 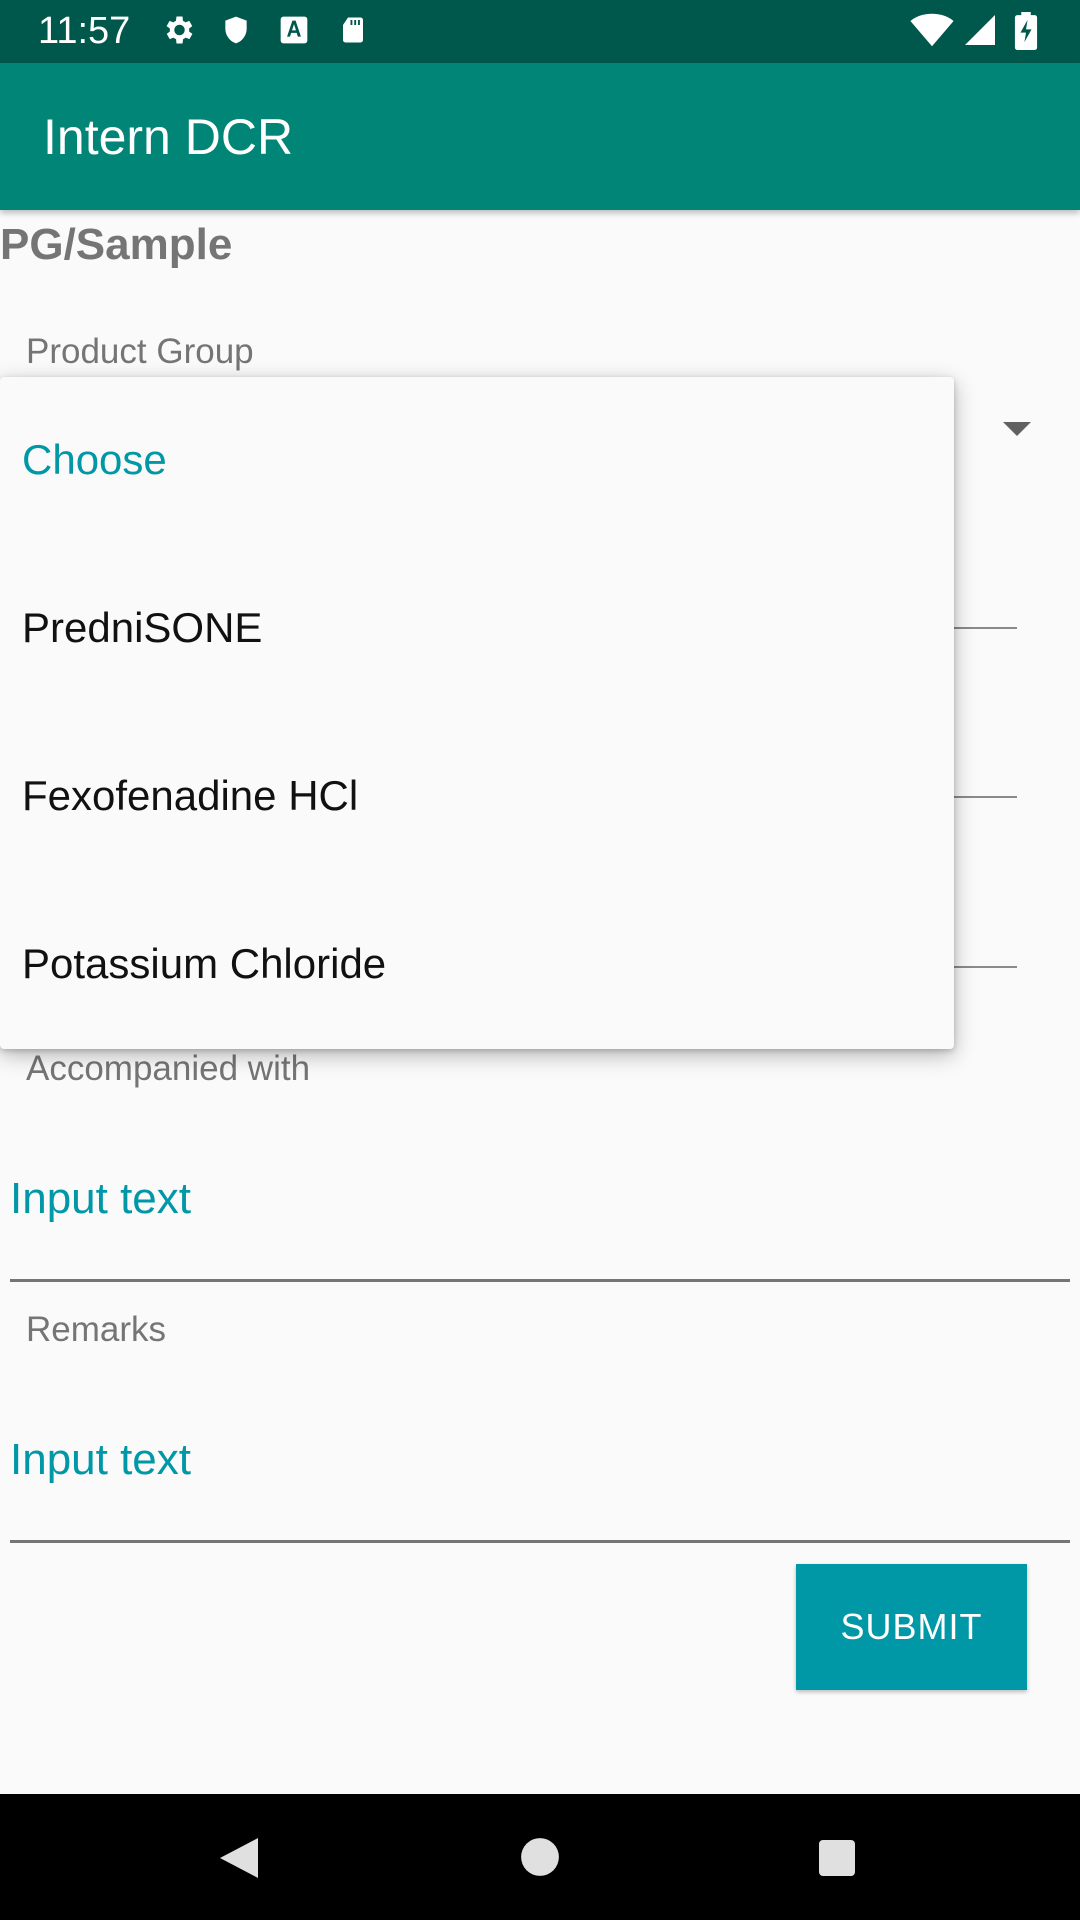 What do you see at coordinates (540, 1280) in the screenshot?
I see `accompanied-with-underline` at bounding box center [540, 1280].